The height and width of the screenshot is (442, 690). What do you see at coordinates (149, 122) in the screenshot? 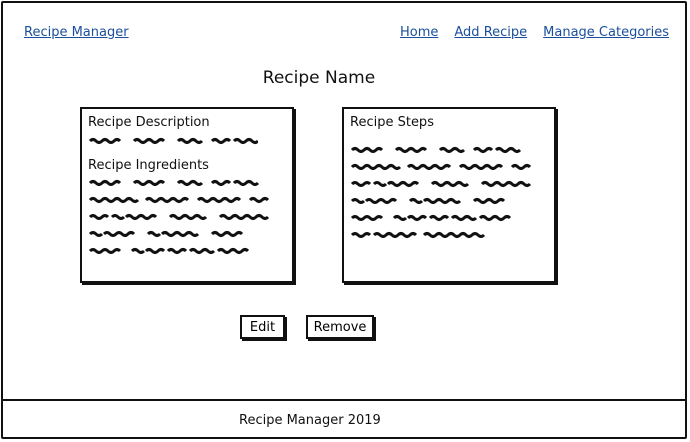
I see `description-heading: Recipe Description` at bounding box center [149, 122].